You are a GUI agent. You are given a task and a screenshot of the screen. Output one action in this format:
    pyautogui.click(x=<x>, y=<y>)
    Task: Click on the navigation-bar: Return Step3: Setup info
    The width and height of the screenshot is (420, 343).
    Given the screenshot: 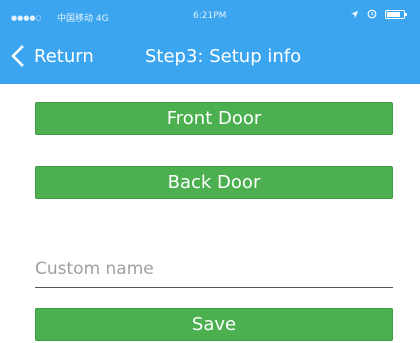 What is the action you would take?
    pyautogui.click(x=210, y=56)
    